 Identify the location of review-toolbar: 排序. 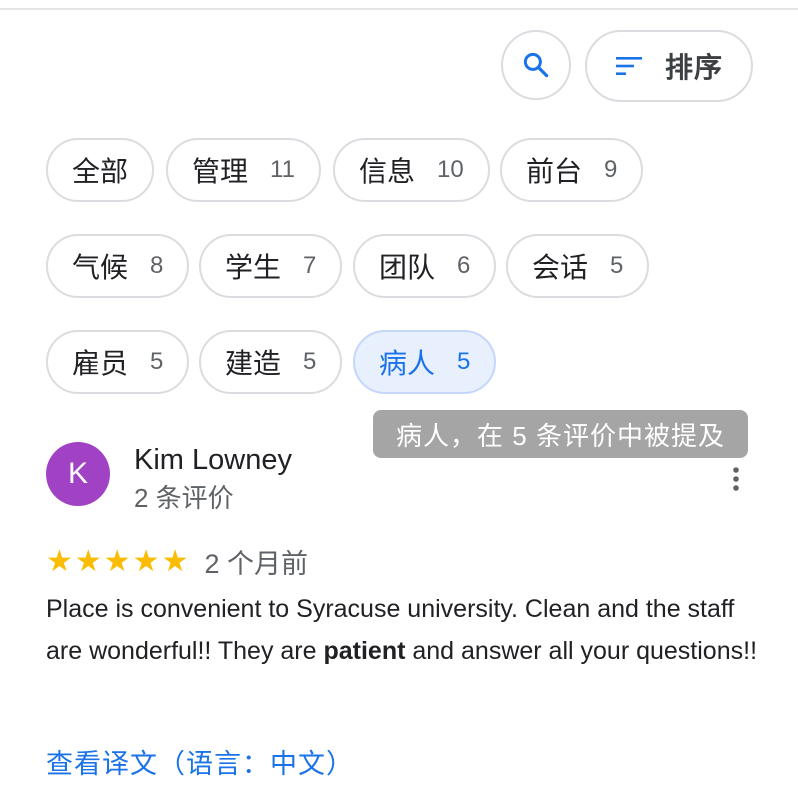
(627, 66).